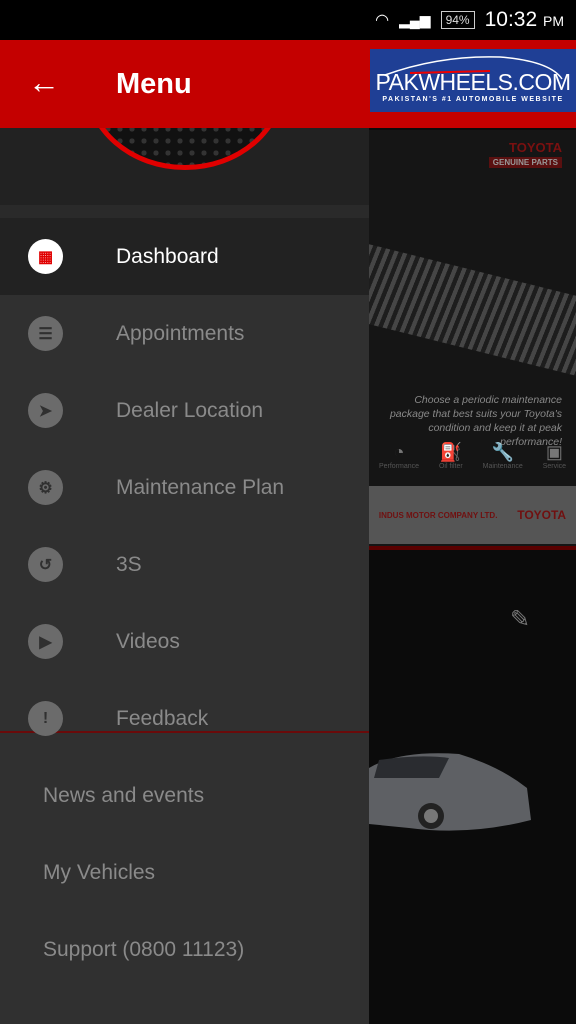 This screenshot has width=576, height=1024. What do you see at coordinates (45, 564) in the screenshot?
I see `3s-replay-icon: ↺` at bounding box center [45, 564].